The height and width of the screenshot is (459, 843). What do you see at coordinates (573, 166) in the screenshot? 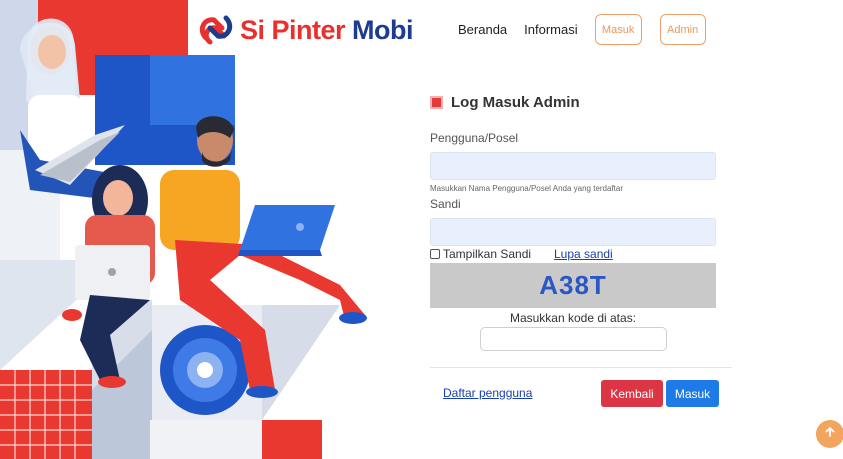
I see `username-input` at bounding box center [573, 166].